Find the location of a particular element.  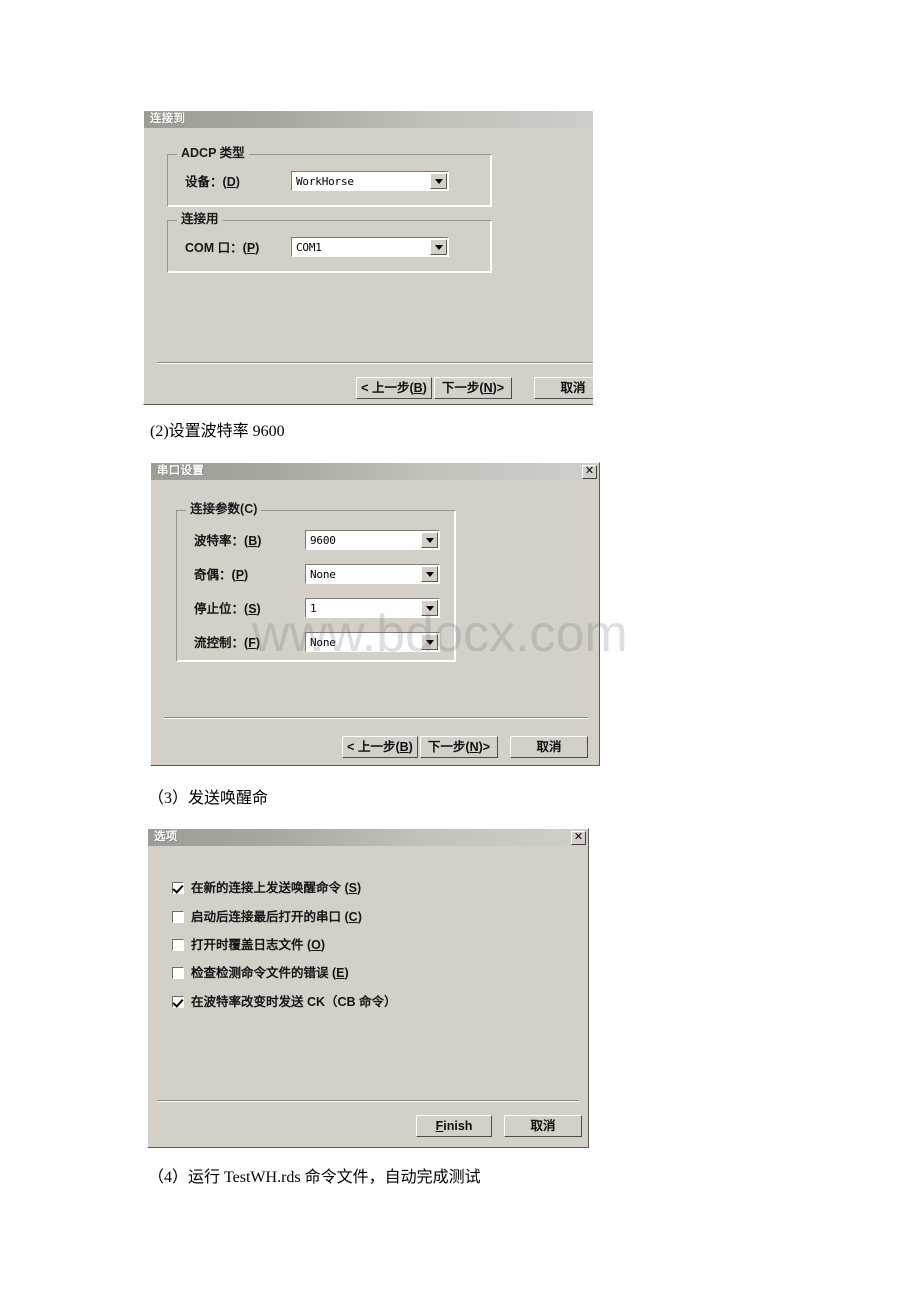

flow-control-label: 流控制：(F) is located at coordinates (227, 643).